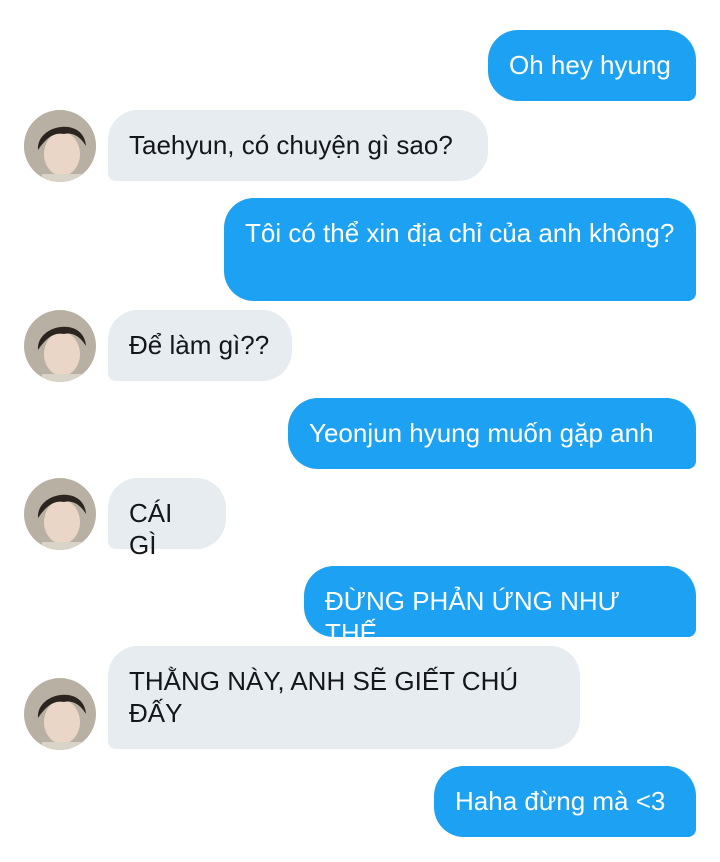 Image resolution: width=720 pixels, height=862 pixels. What do you see at coordinates (492, 433) in the screenshot?
I see `message-bubble-outgoing: Yeonjun hyung muốn gặp anh` at bounding box center [492, 433].